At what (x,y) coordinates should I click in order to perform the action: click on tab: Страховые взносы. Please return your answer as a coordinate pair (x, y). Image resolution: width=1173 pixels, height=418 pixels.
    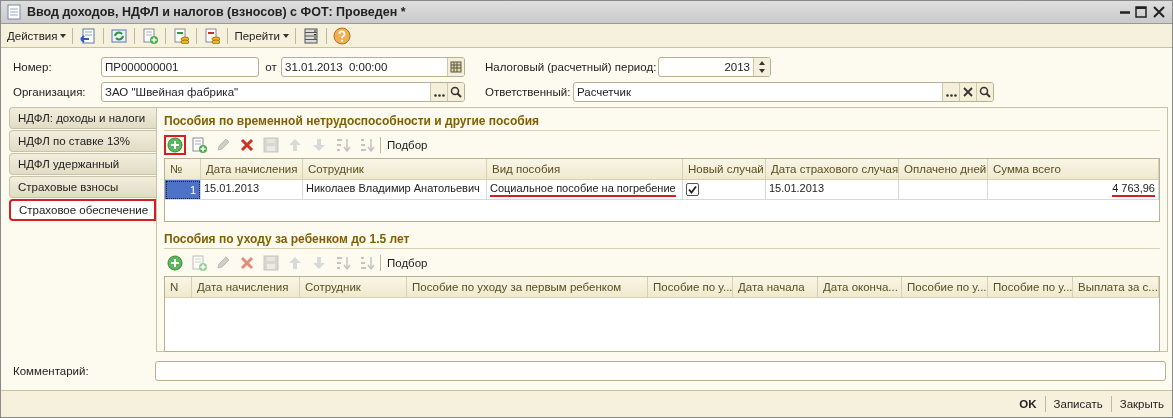
    Looking at the image, I should click on (82, 187).